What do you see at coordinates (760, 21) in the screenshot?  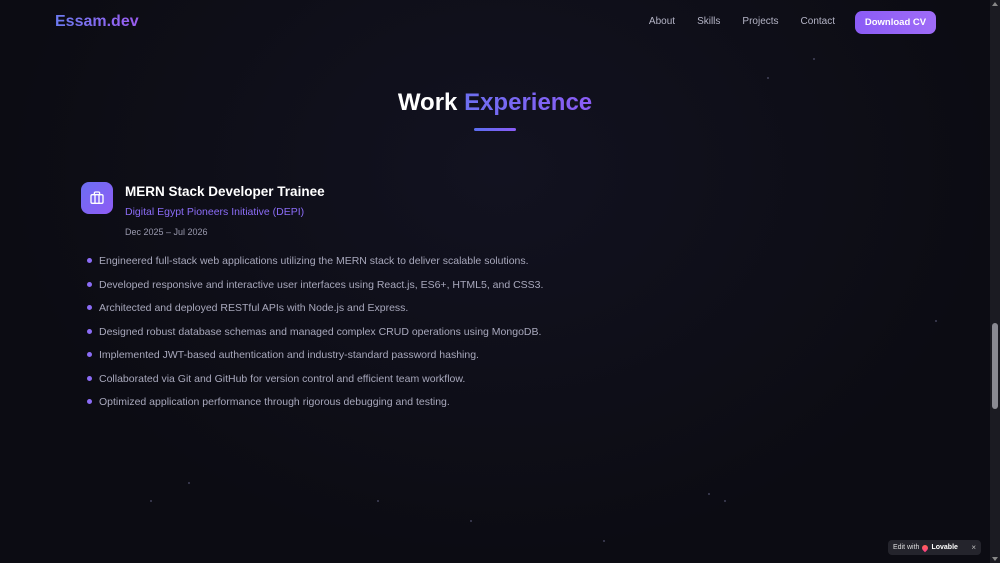 I see `nav-link-projects: Projects` at bounding box center [760, 21].